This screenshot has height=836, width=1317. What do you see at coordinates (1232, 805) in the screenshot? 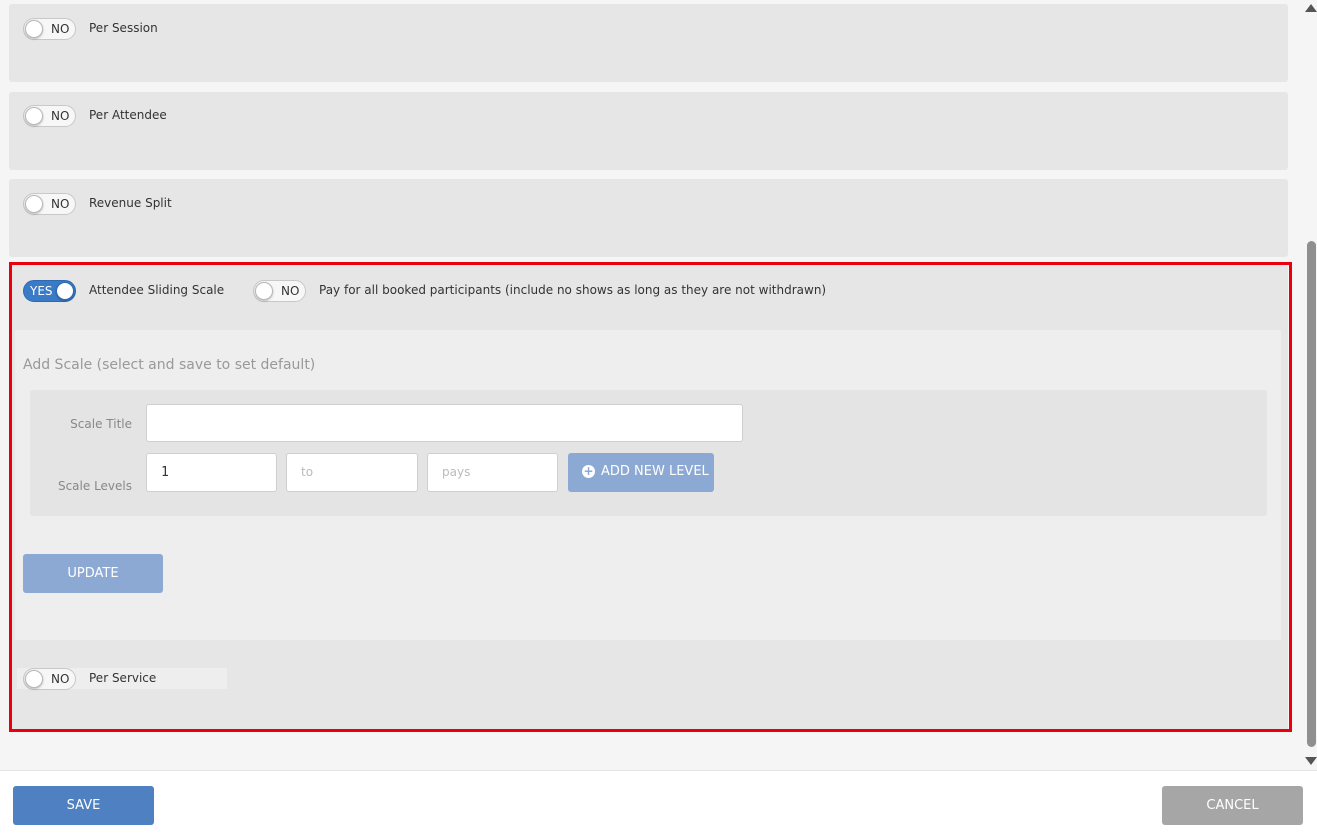
I see `cancel-button: CANCEL` at bounding box center [1232, 805].